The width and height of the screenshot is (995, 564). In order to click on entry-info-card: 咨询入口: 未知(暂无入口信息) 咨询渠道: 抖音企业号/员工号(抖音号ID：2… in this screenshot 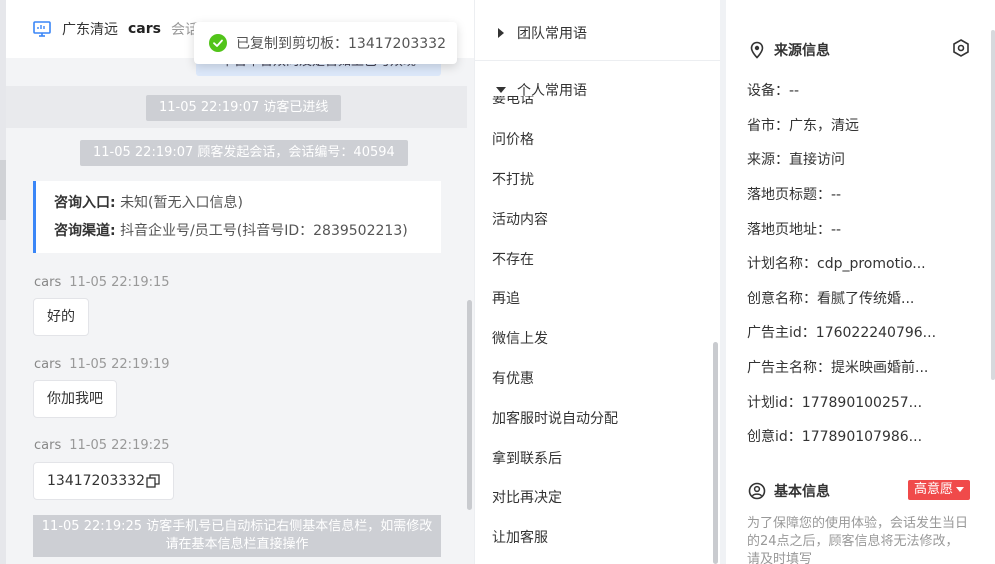, I will do `click(237, 217)`.